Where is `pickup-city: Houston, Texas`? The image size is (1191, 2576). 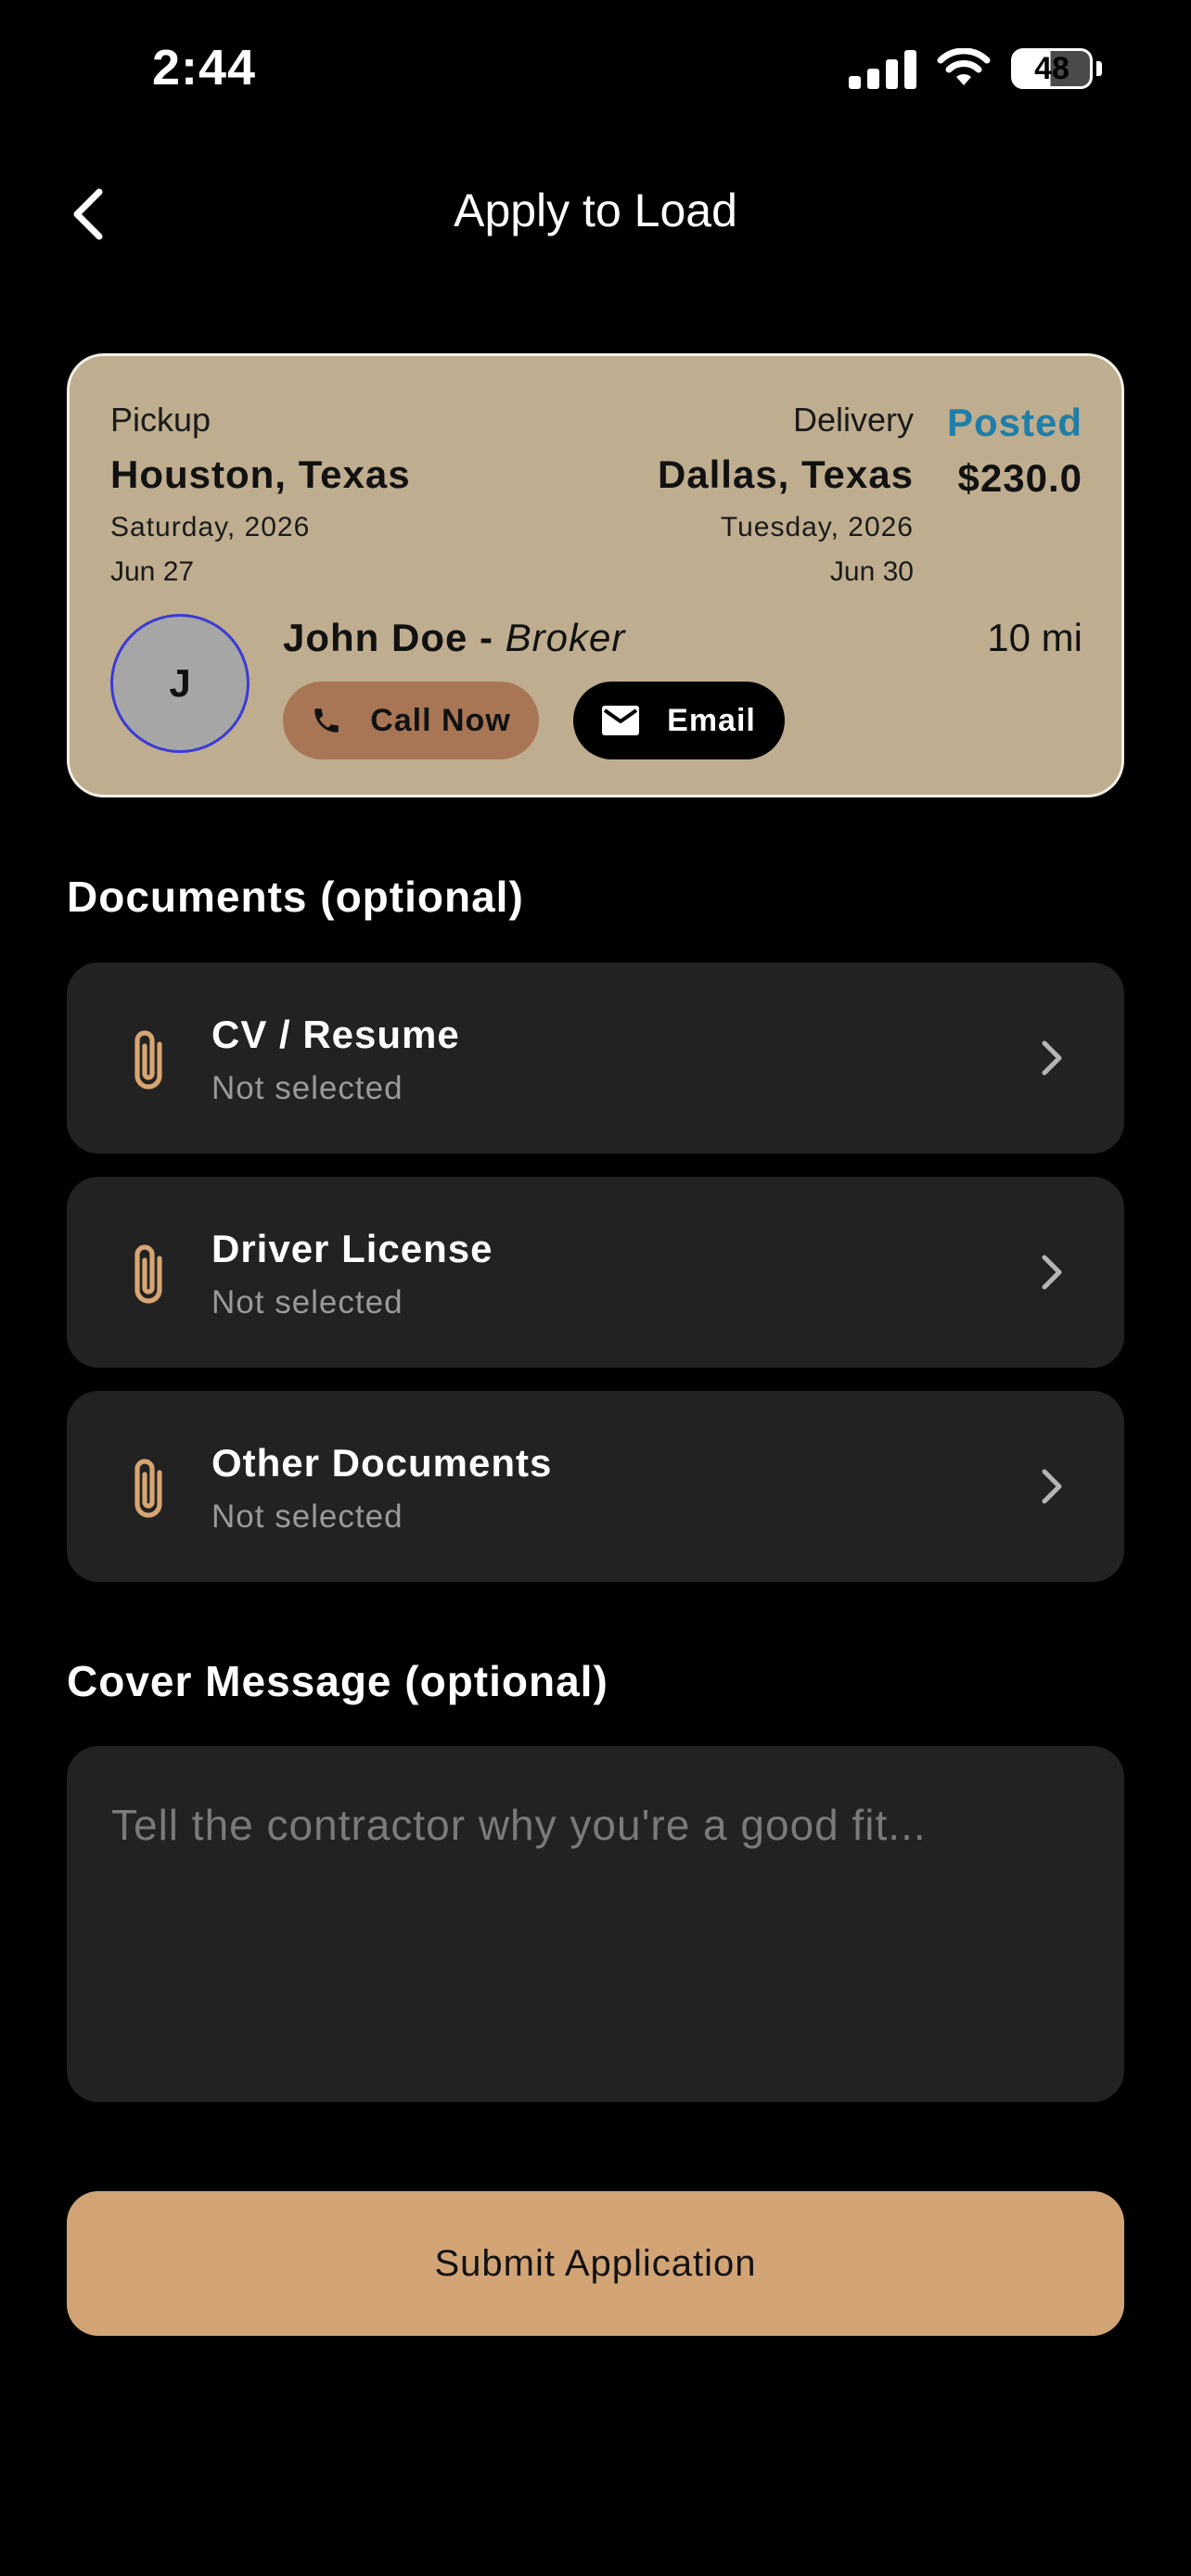 pickup-city: Houston, Texas is located at coordinates (260, 475).